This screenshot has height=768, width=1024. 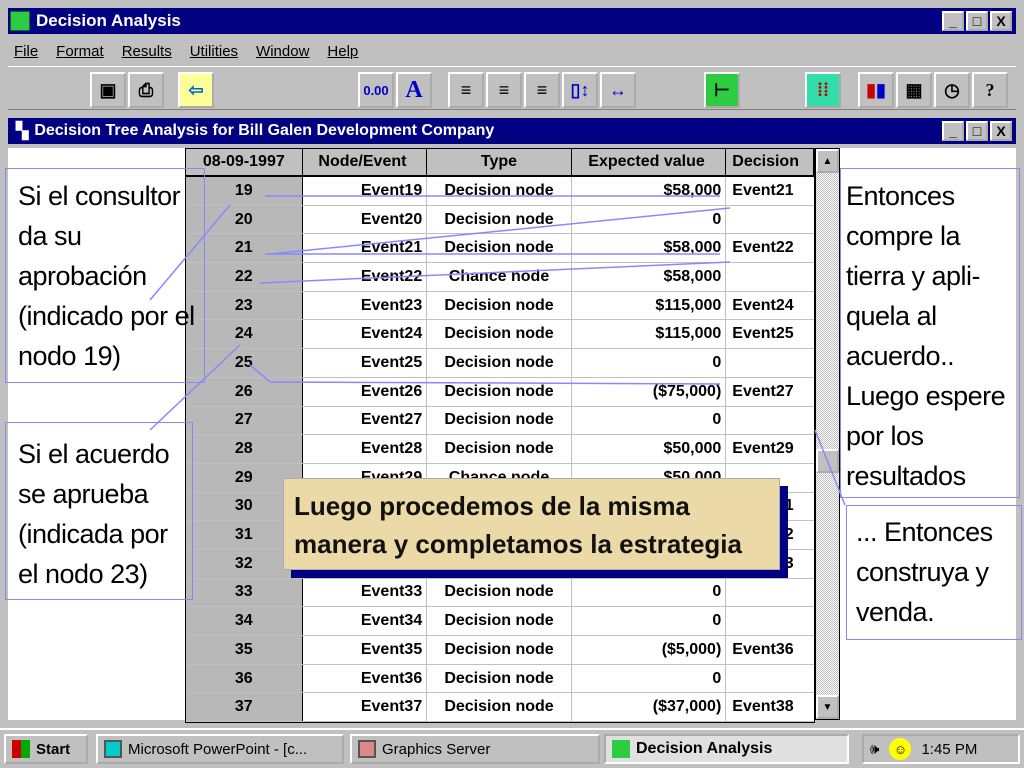 I want to click on start-button: Start, so click(x=46, y=749).